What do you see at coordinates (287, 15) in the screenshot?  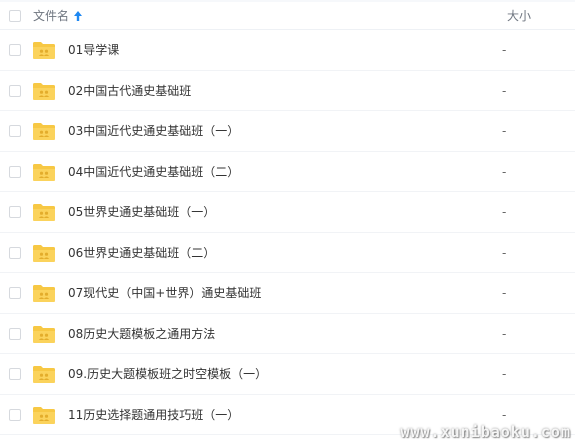 I see `file-list-header: 文件名 大小` at bounding box center [287, 15].